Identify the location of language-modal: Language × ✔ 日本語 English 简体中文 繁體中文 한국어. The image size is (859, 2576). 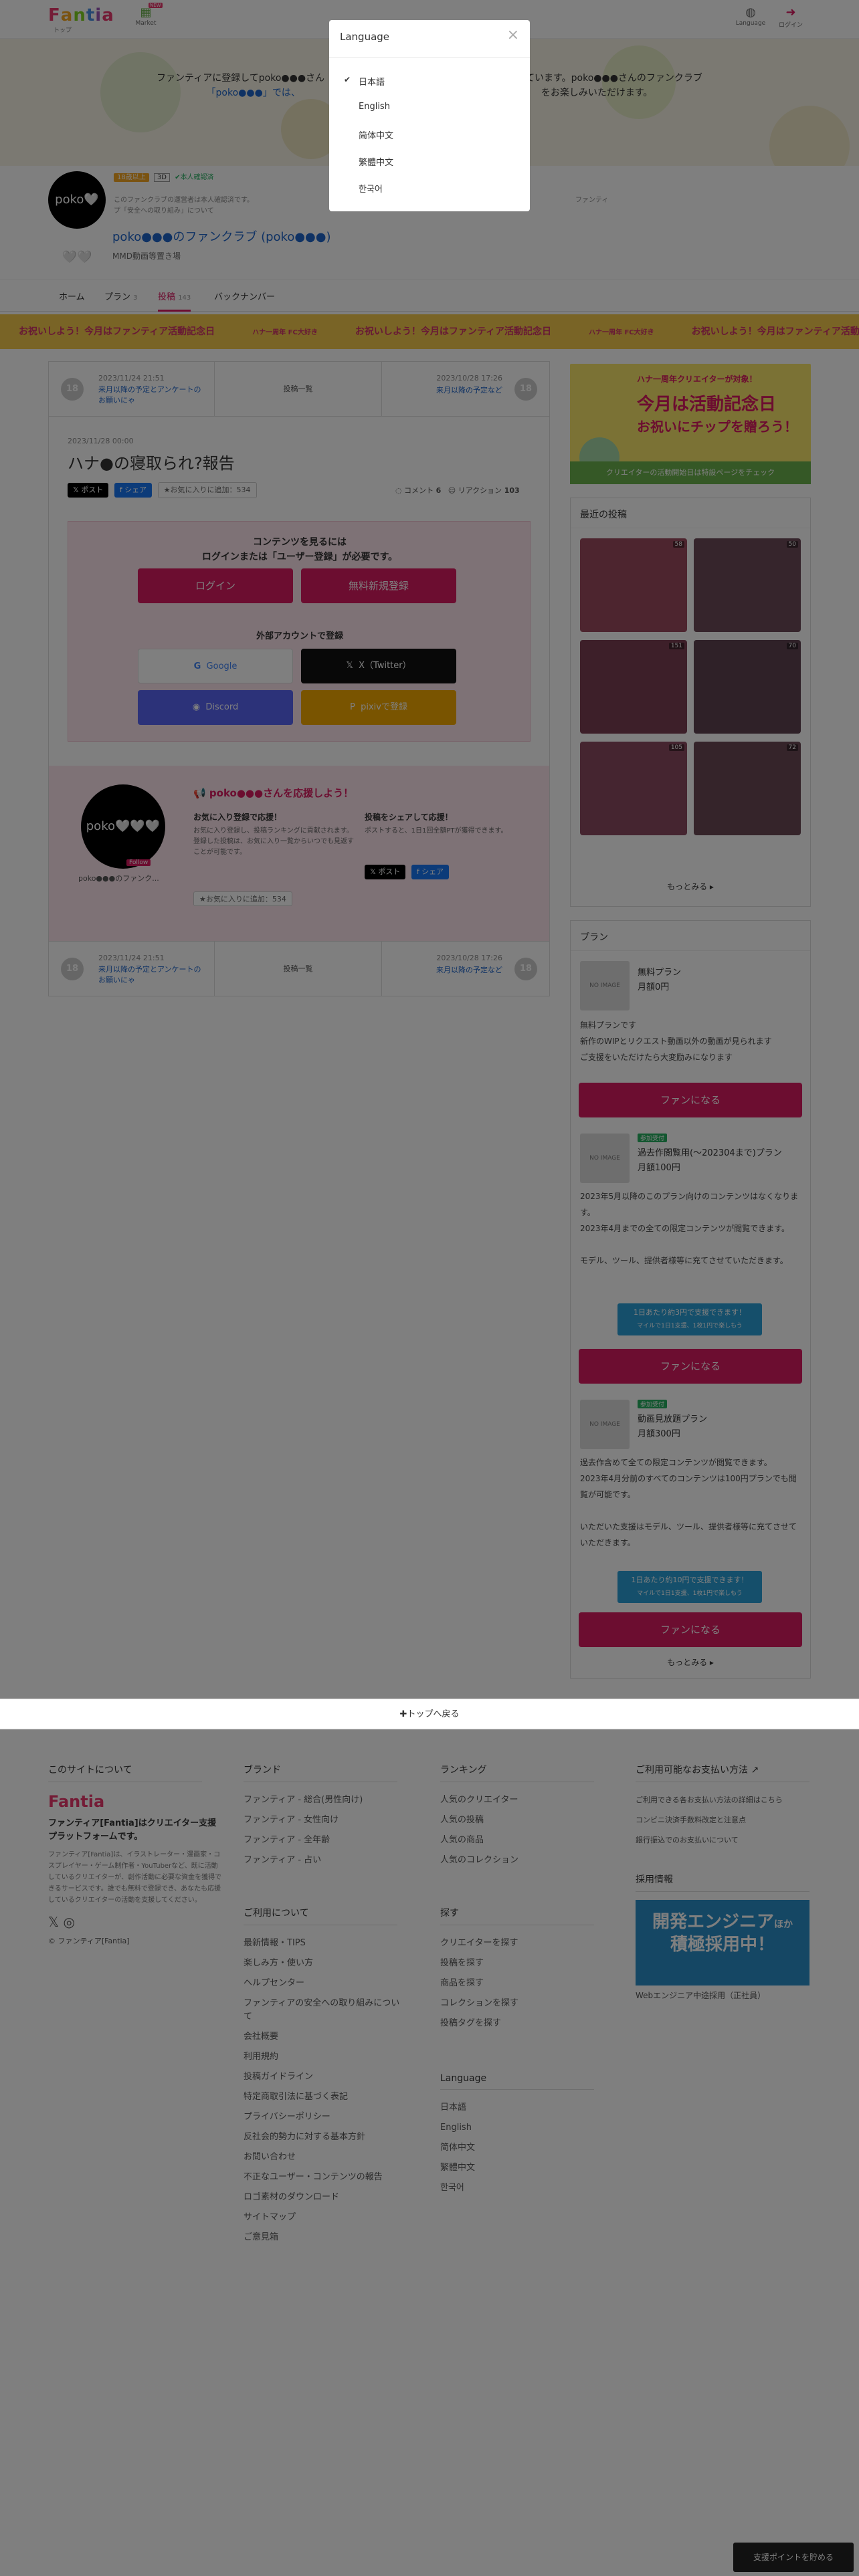
(429, 115).